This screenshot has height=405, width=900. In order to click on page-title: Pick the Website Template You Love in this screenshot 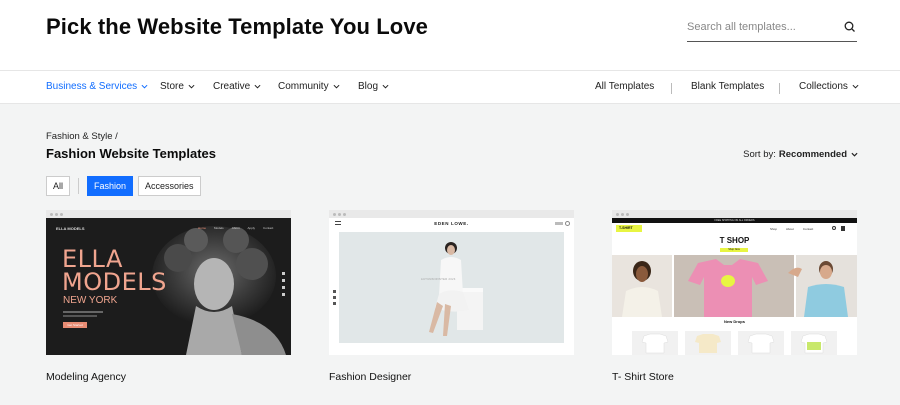, I will do `click(237, 26)`.